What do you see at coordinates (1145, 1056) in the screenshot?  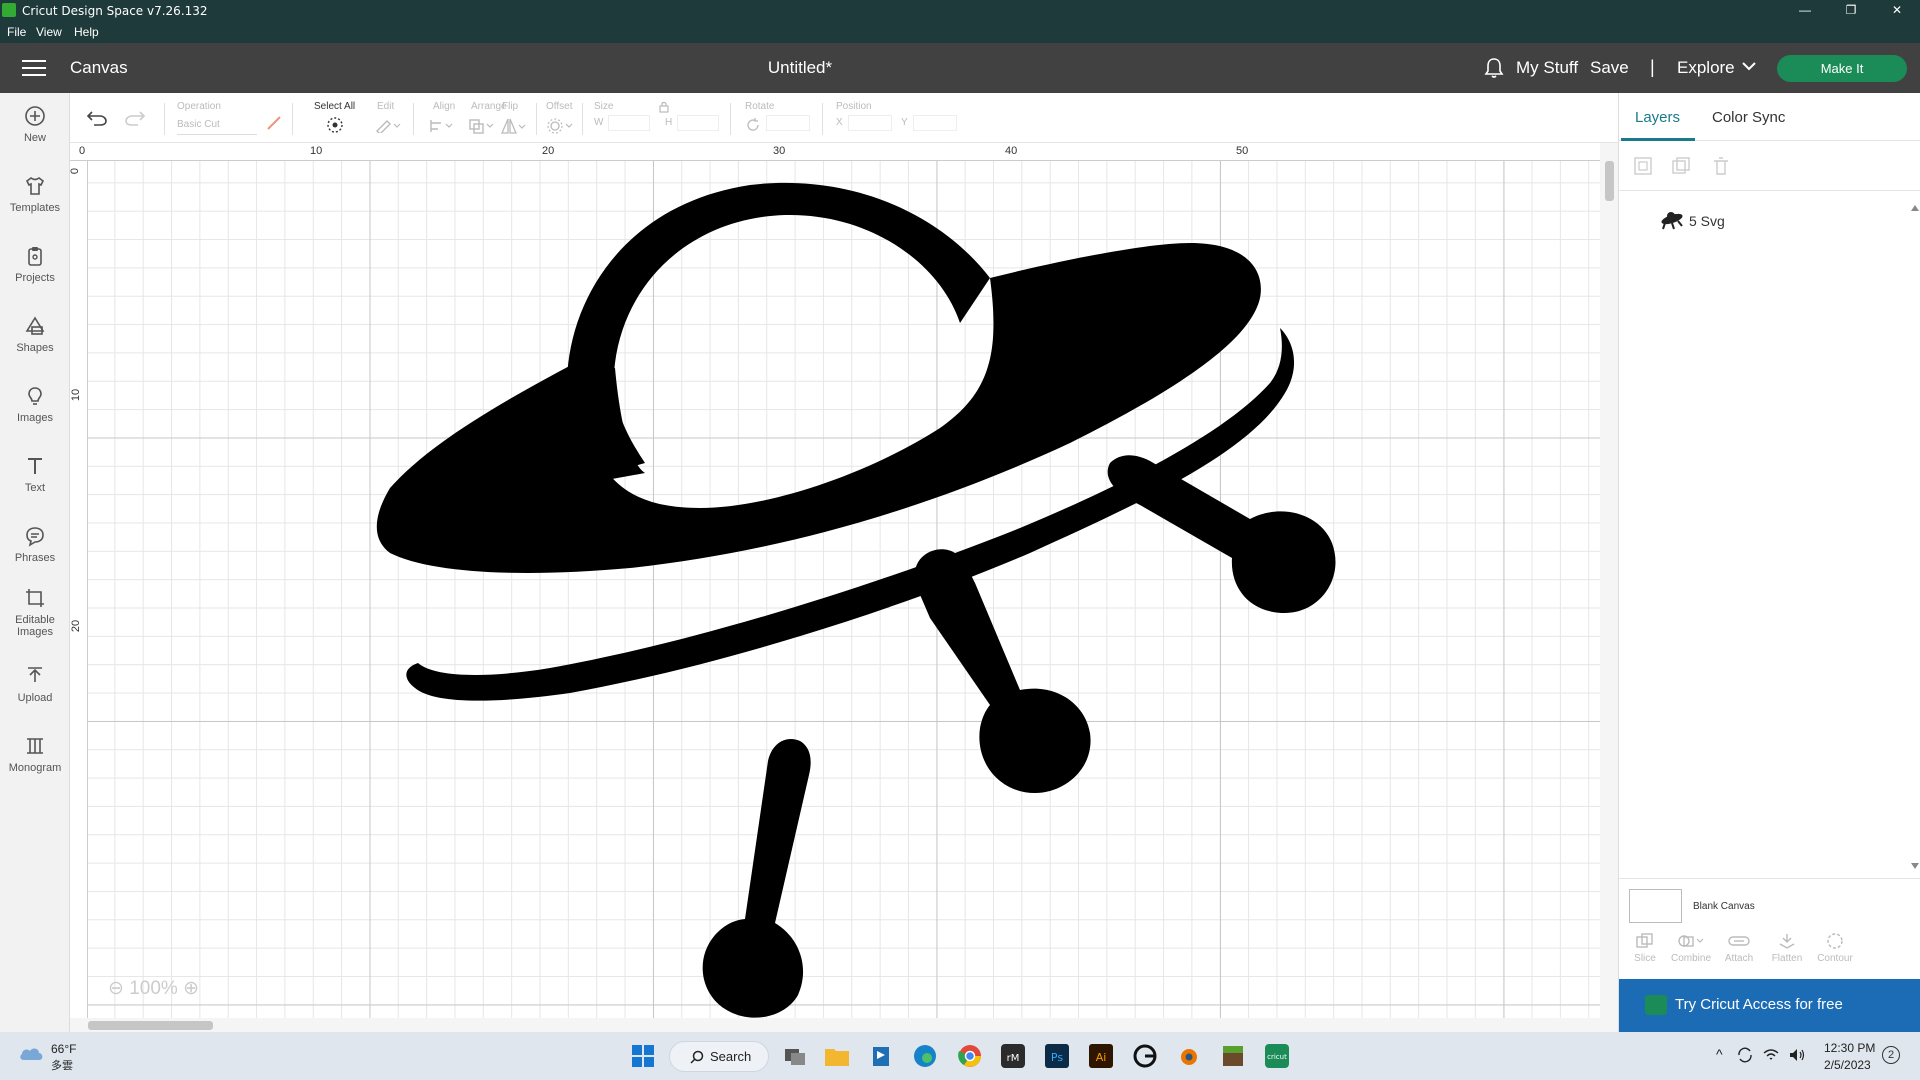 I see `app-g-icon` at bounding box center [1145, 1056].